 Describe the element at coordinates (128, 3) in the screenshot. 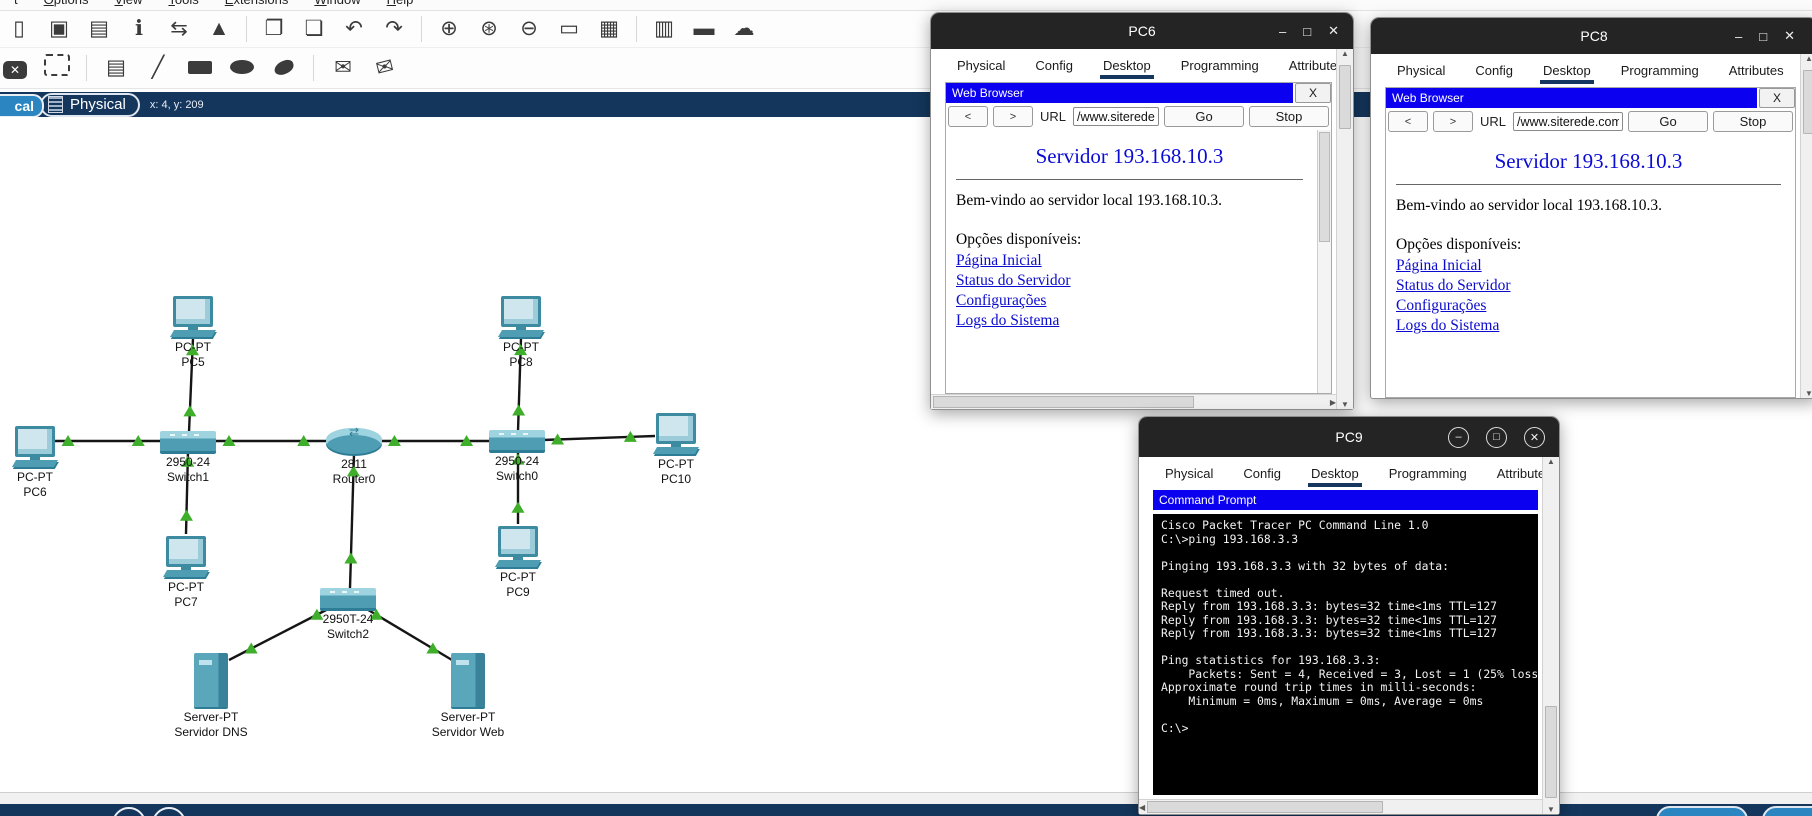

I see `menu-item-view: View` at that location.